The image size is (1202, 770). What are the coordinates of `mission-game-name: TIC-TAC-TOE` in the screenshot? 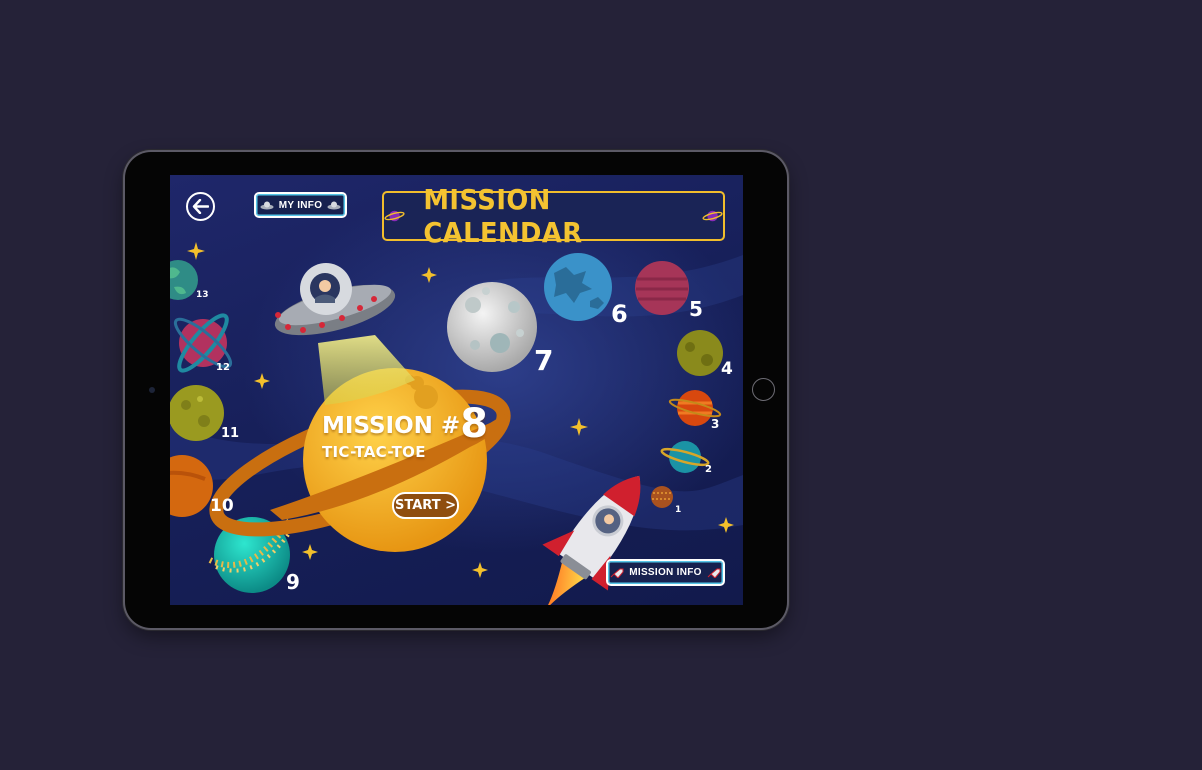 It's located at (374, 452).